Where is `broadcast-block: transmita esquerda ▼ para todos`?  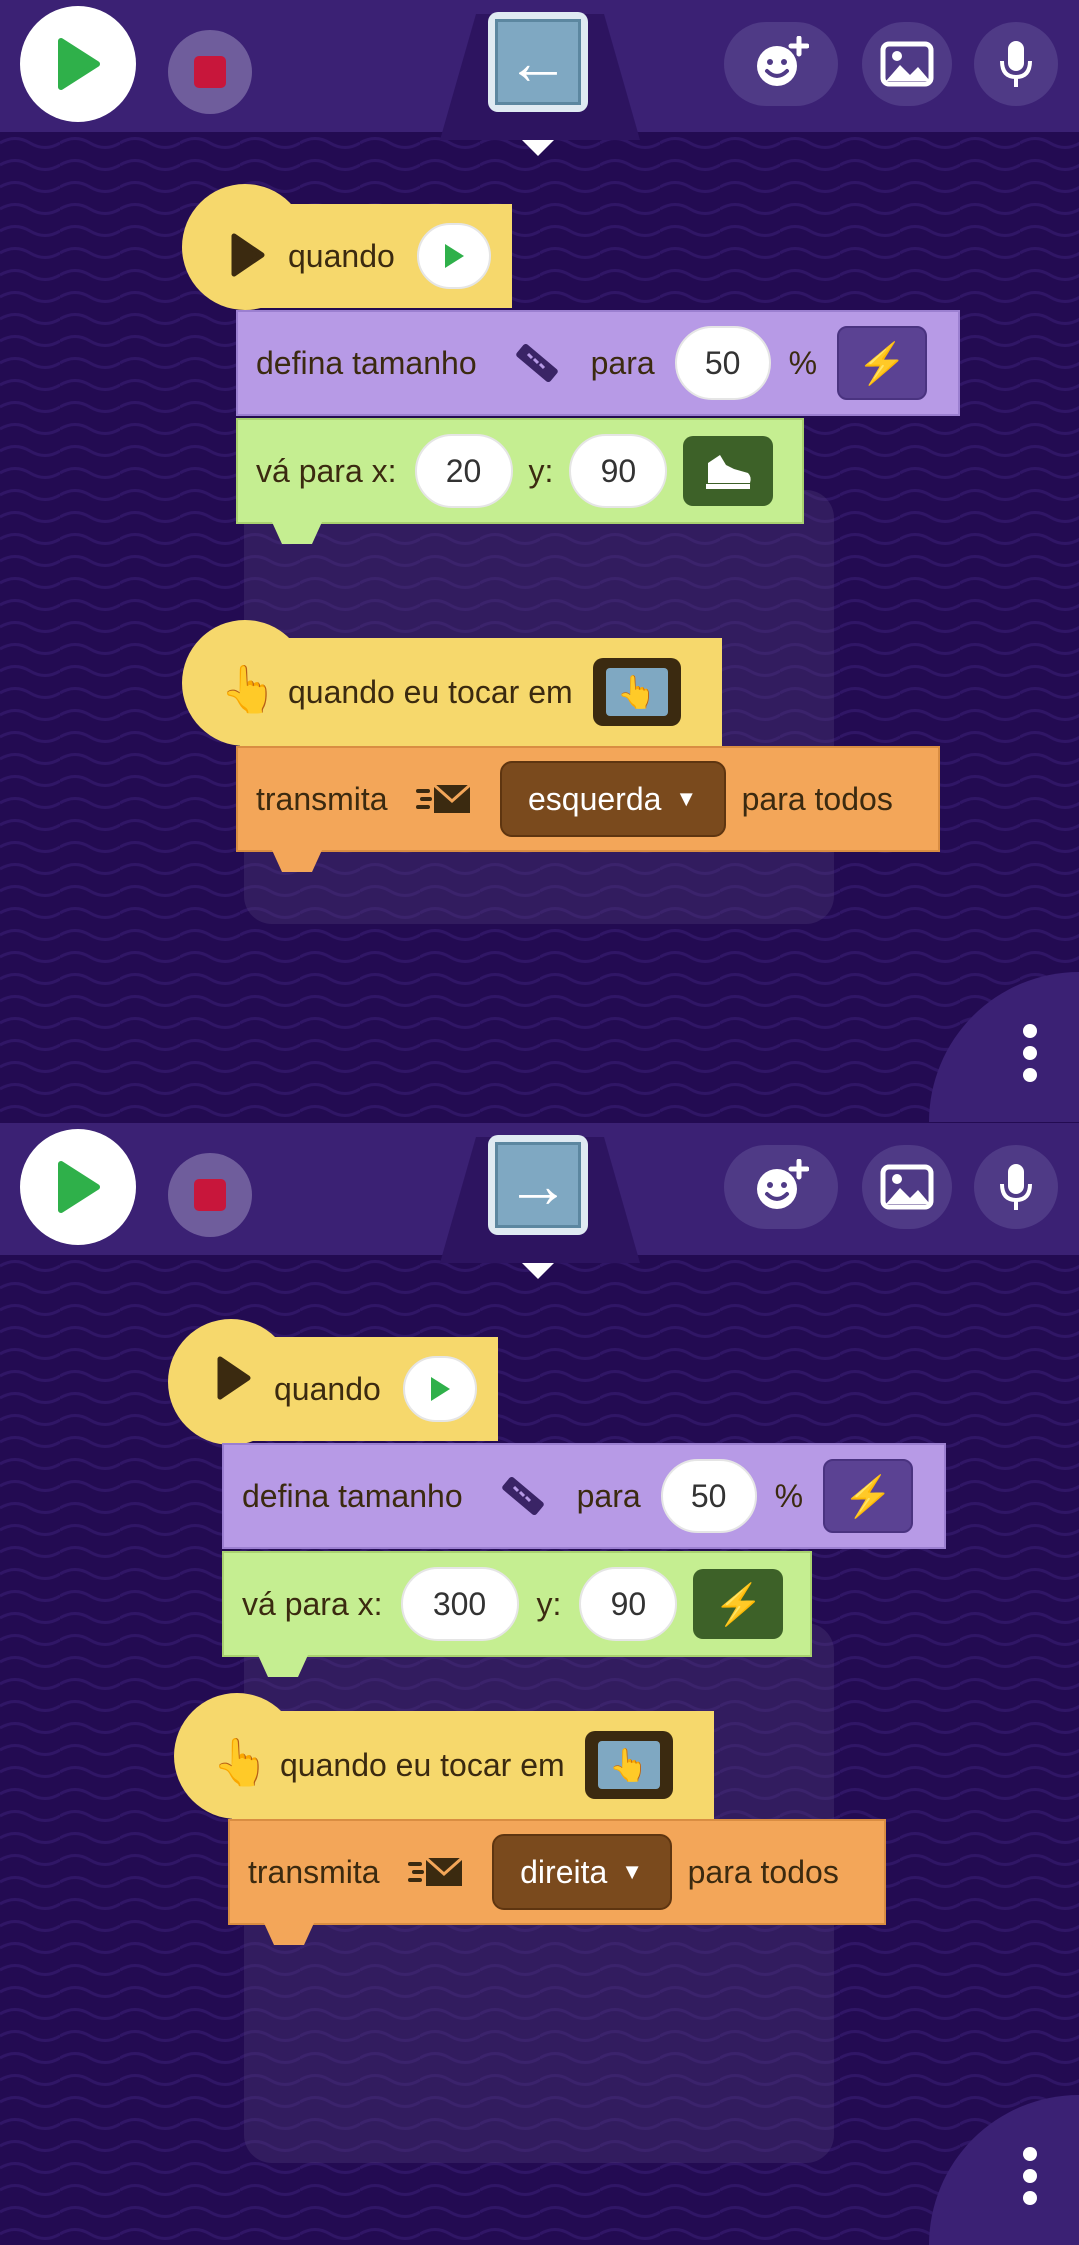
broadcast-block: transmita esquerda ▼ para todos is located at coordinates (588, 799).